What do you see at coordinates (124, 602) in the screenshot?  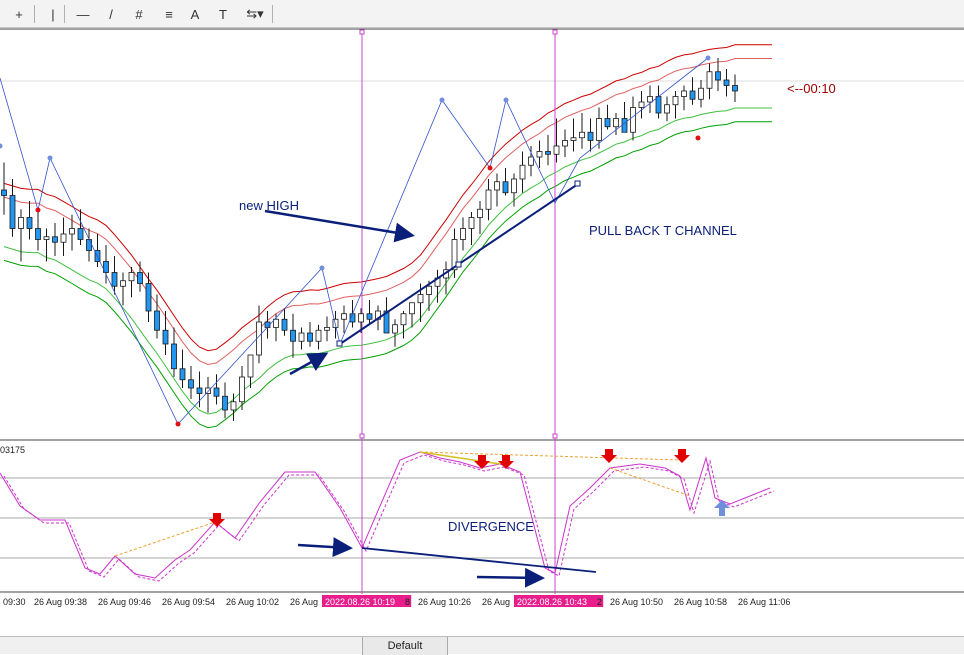 I see `x-axis-label: 26 Aug 09:46` at bounding box center [124, 602].